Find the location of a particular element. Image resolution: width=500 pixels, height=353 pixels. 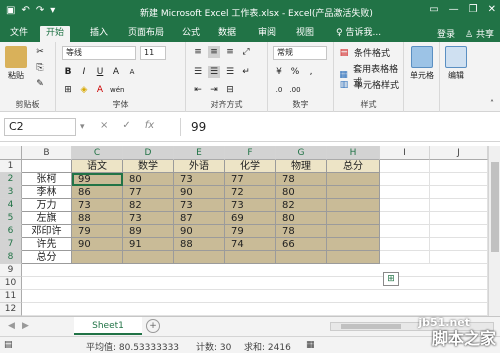

vertical-scroll-thumb is located at coordinates (495, 207).